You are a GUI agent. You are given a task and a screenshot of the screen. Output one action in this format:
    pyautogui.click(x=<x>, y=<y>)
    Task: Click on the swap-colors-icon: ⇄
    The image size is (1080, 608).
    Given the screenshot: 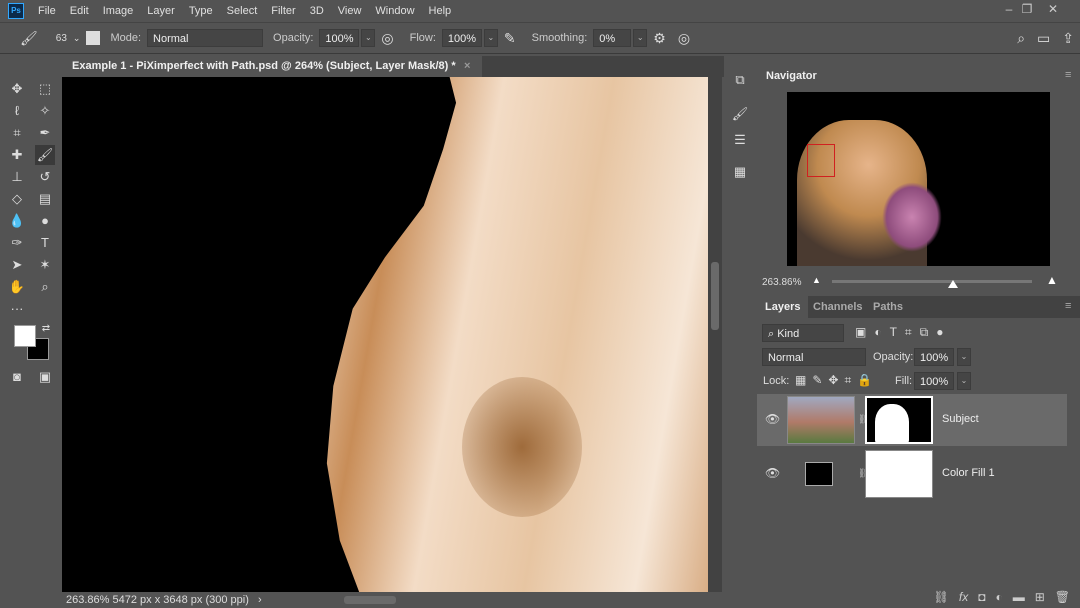 What is the action you would take?
    pyautogui.click(x=46, y=329)
    